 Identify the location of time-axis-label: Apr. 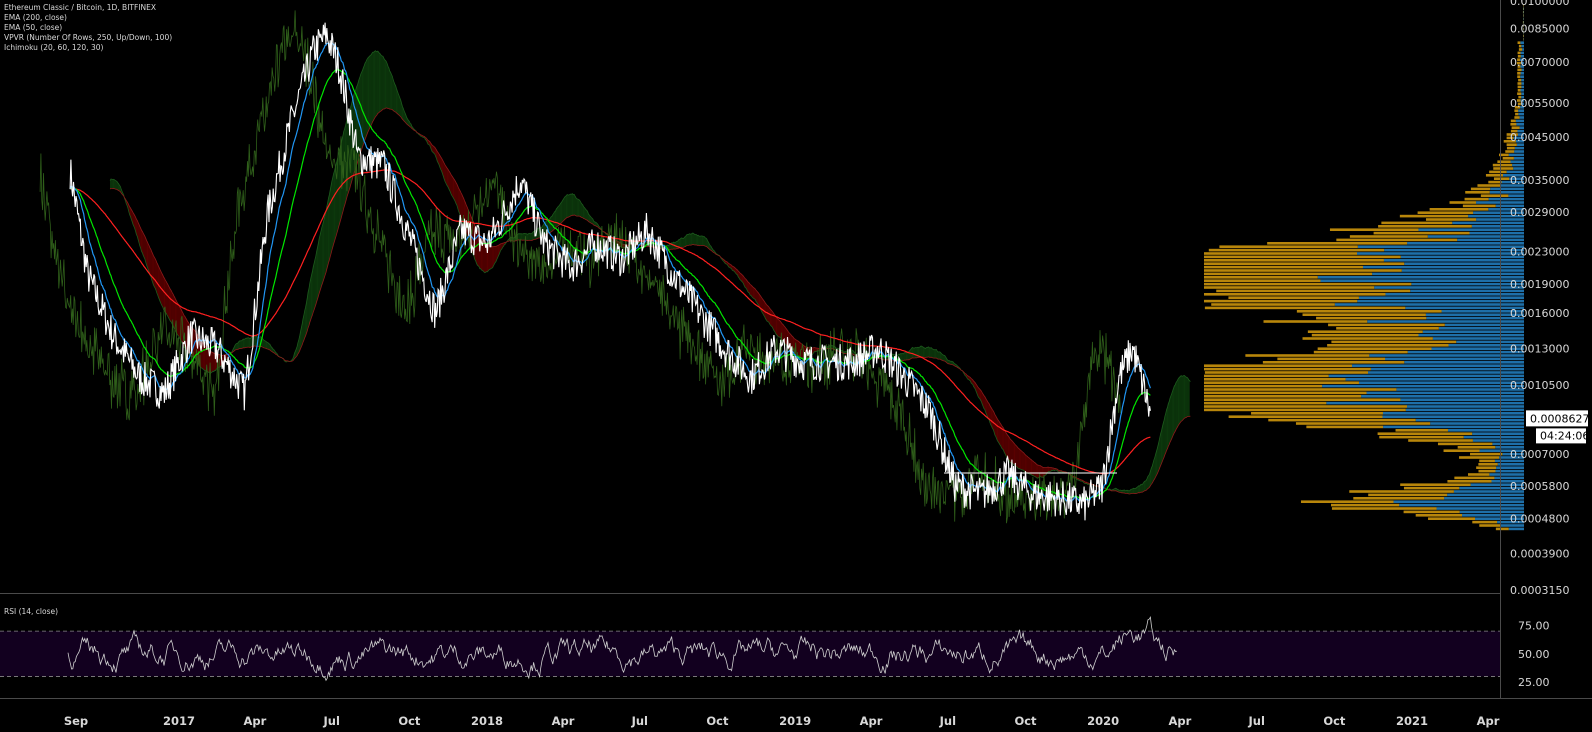
(563, 721).